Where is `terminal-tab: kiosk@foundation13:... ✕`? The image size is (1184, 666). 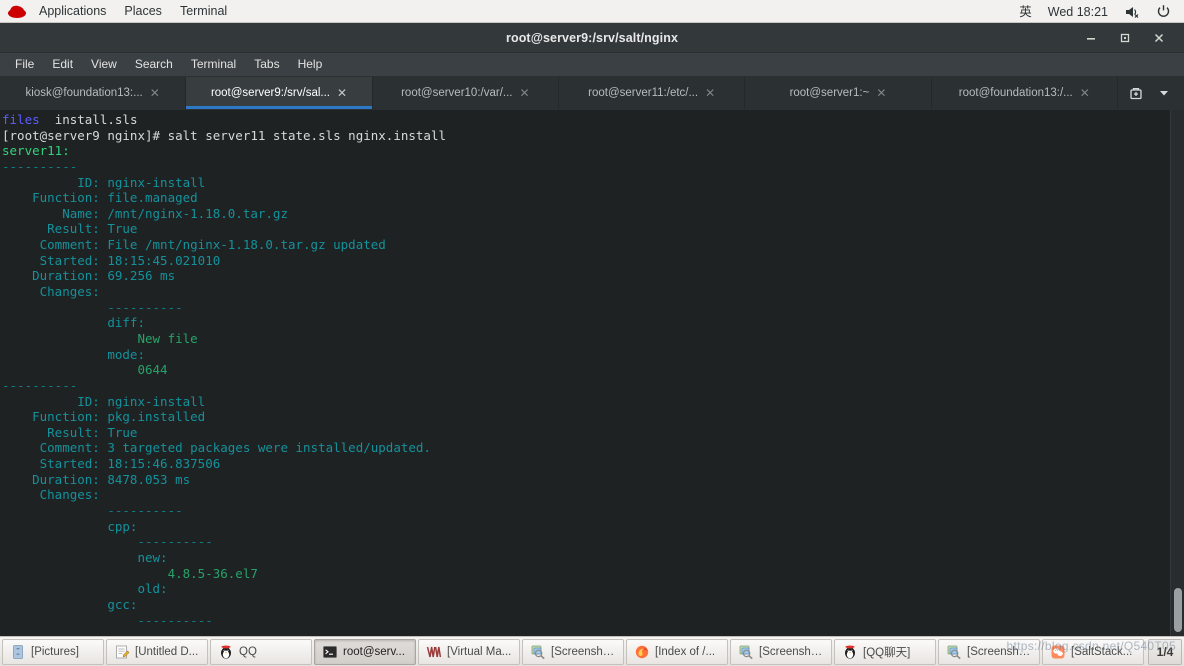
terminal-tab: kiosk@foundation13:... ✕ is located at coordinates (93, 93).